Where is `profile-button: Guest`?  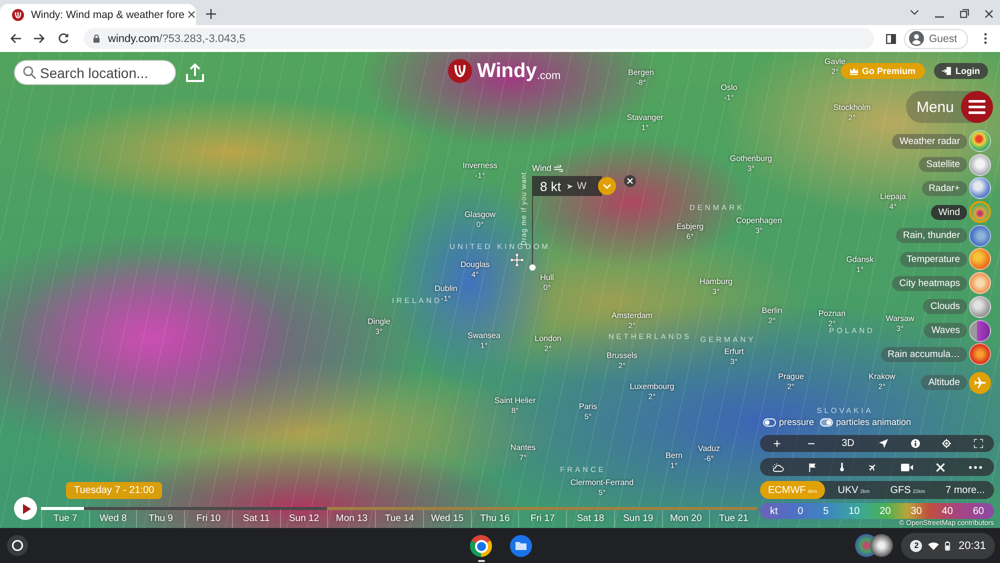
profile-button: Guest is located at coordinates (936, 38).